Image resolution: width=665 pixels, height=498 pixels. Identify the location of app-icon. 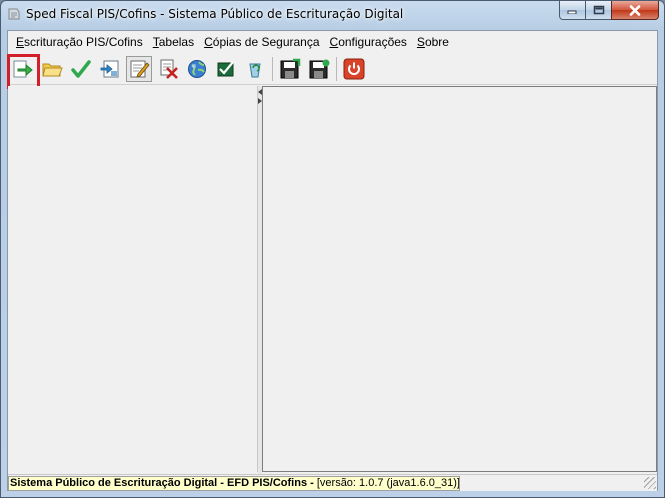
(14, 14).